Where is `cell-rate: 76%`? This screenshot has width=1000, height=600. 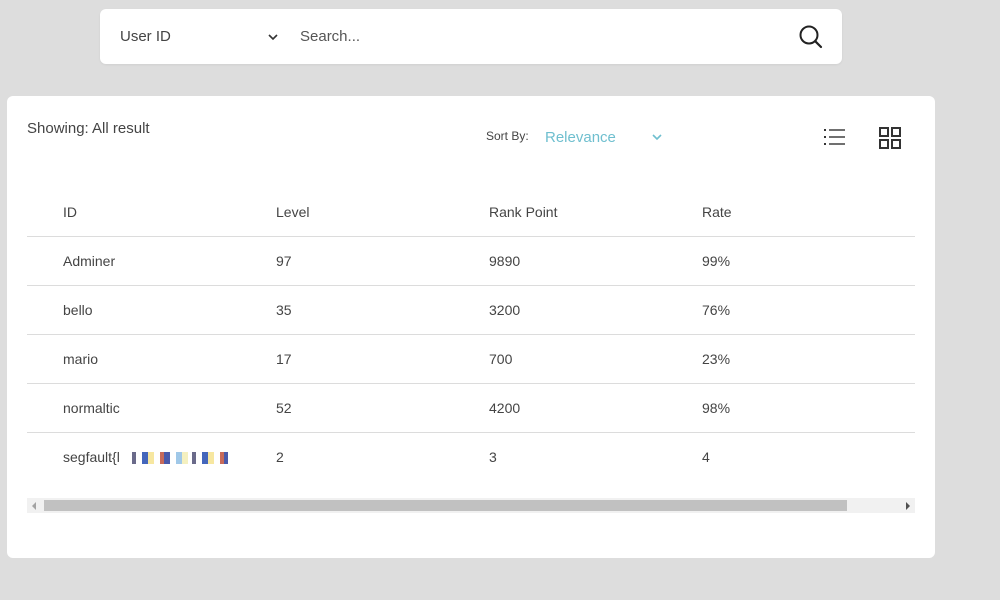
cell-rate: 76% is located at coordinates (716, 310).